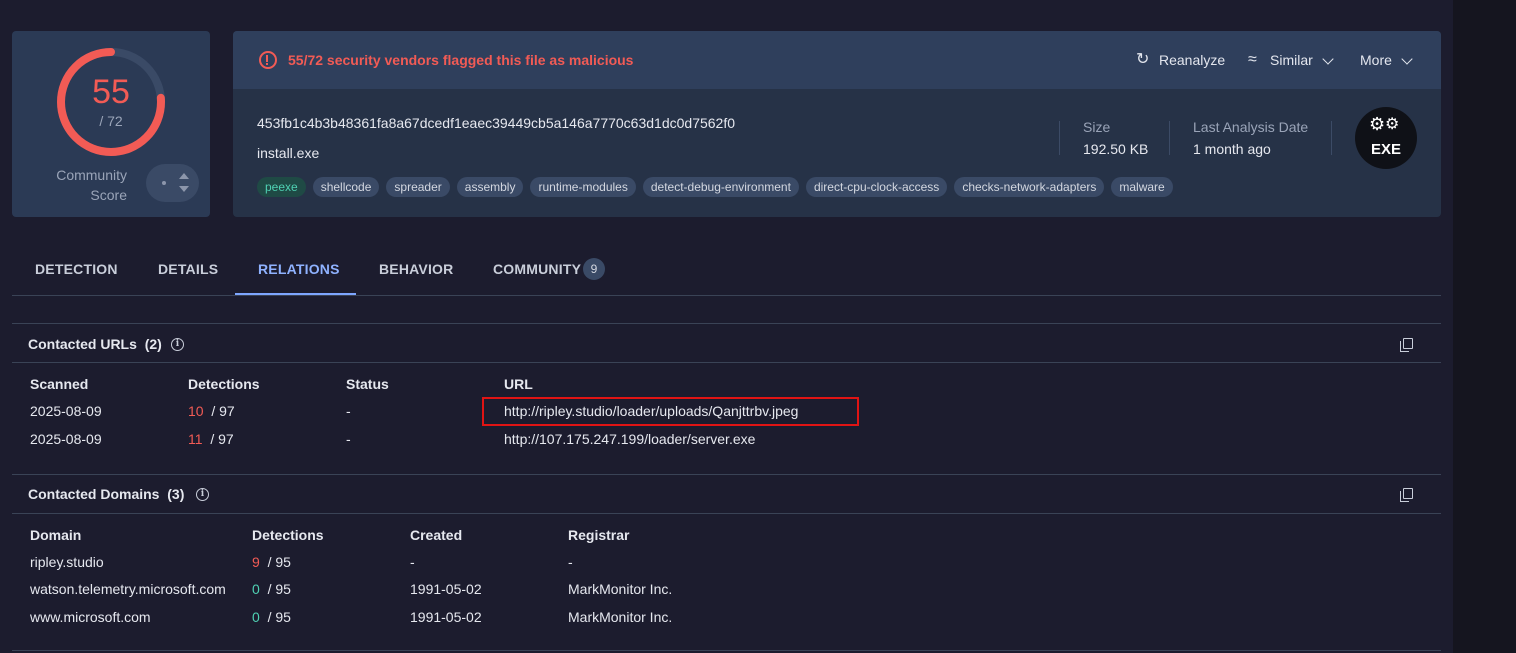 The image size is (1516, 653). What do you see at coordinates (111, 121) in the screenshot?
I see `detection-total: / 72` at bounding box center [111, 121].